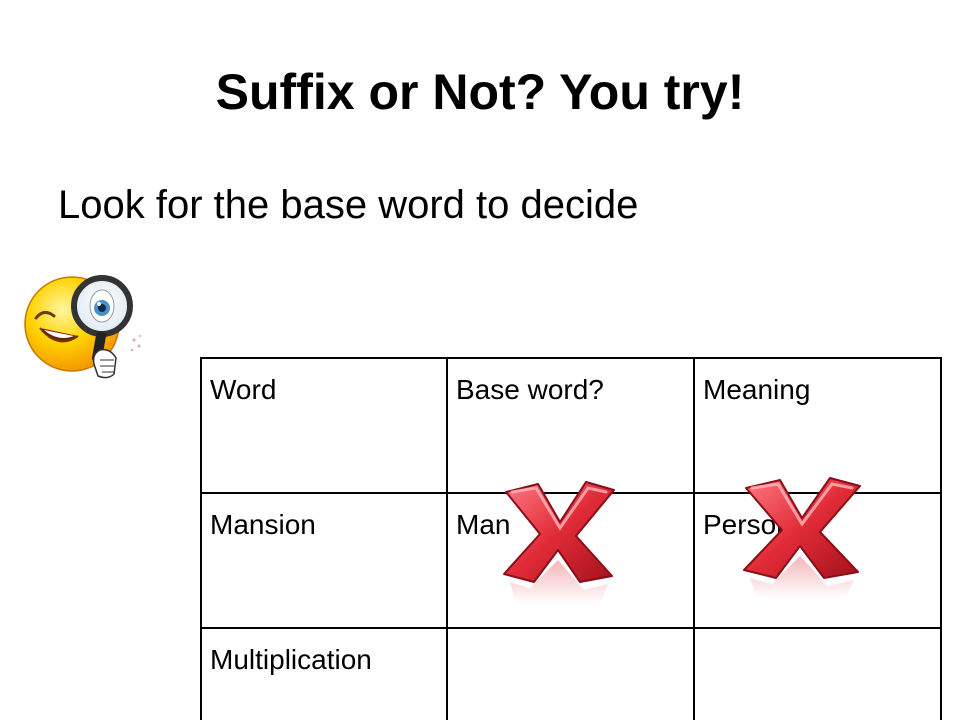 The image size is (960, 720). I want to click on table-row: Multiplication, so click(571, 673).